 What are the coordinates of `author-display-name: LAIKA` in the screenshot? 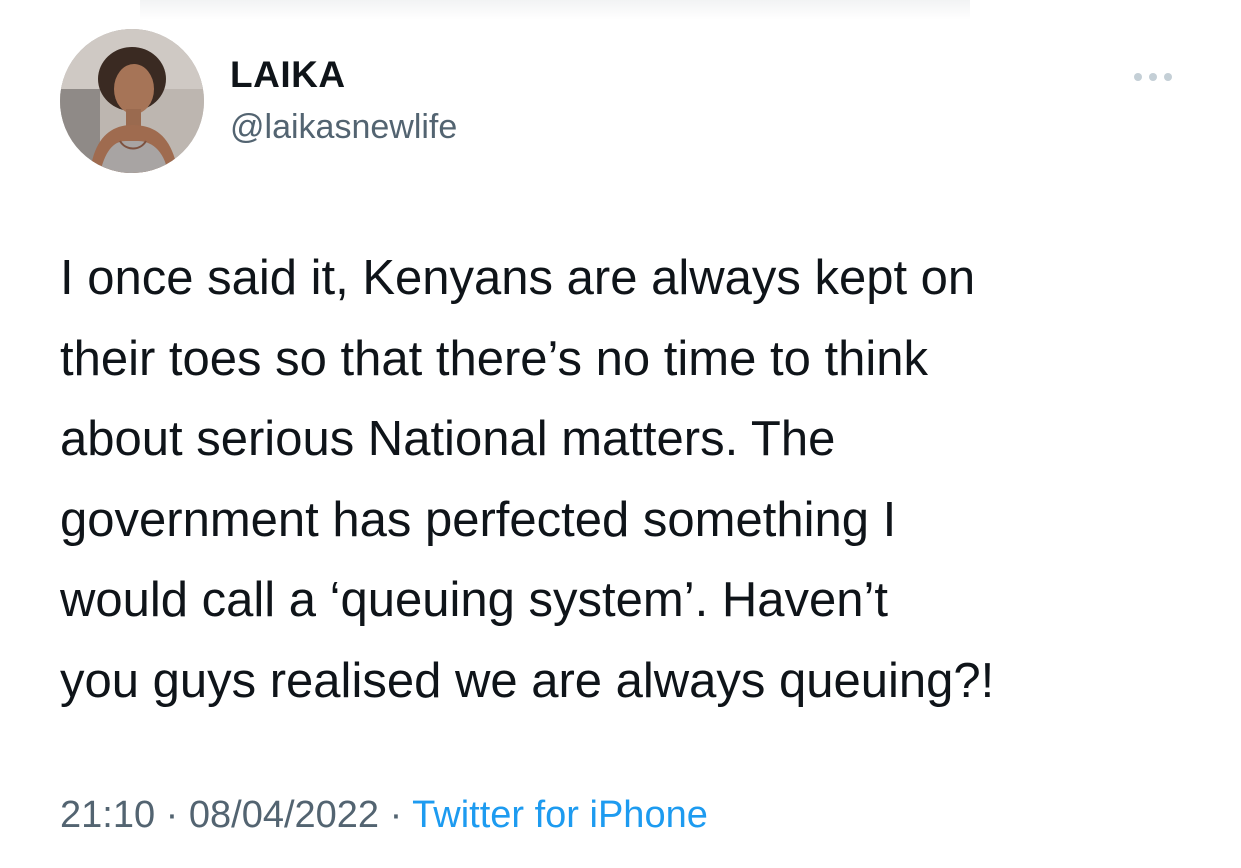 It's located at (288, 75).